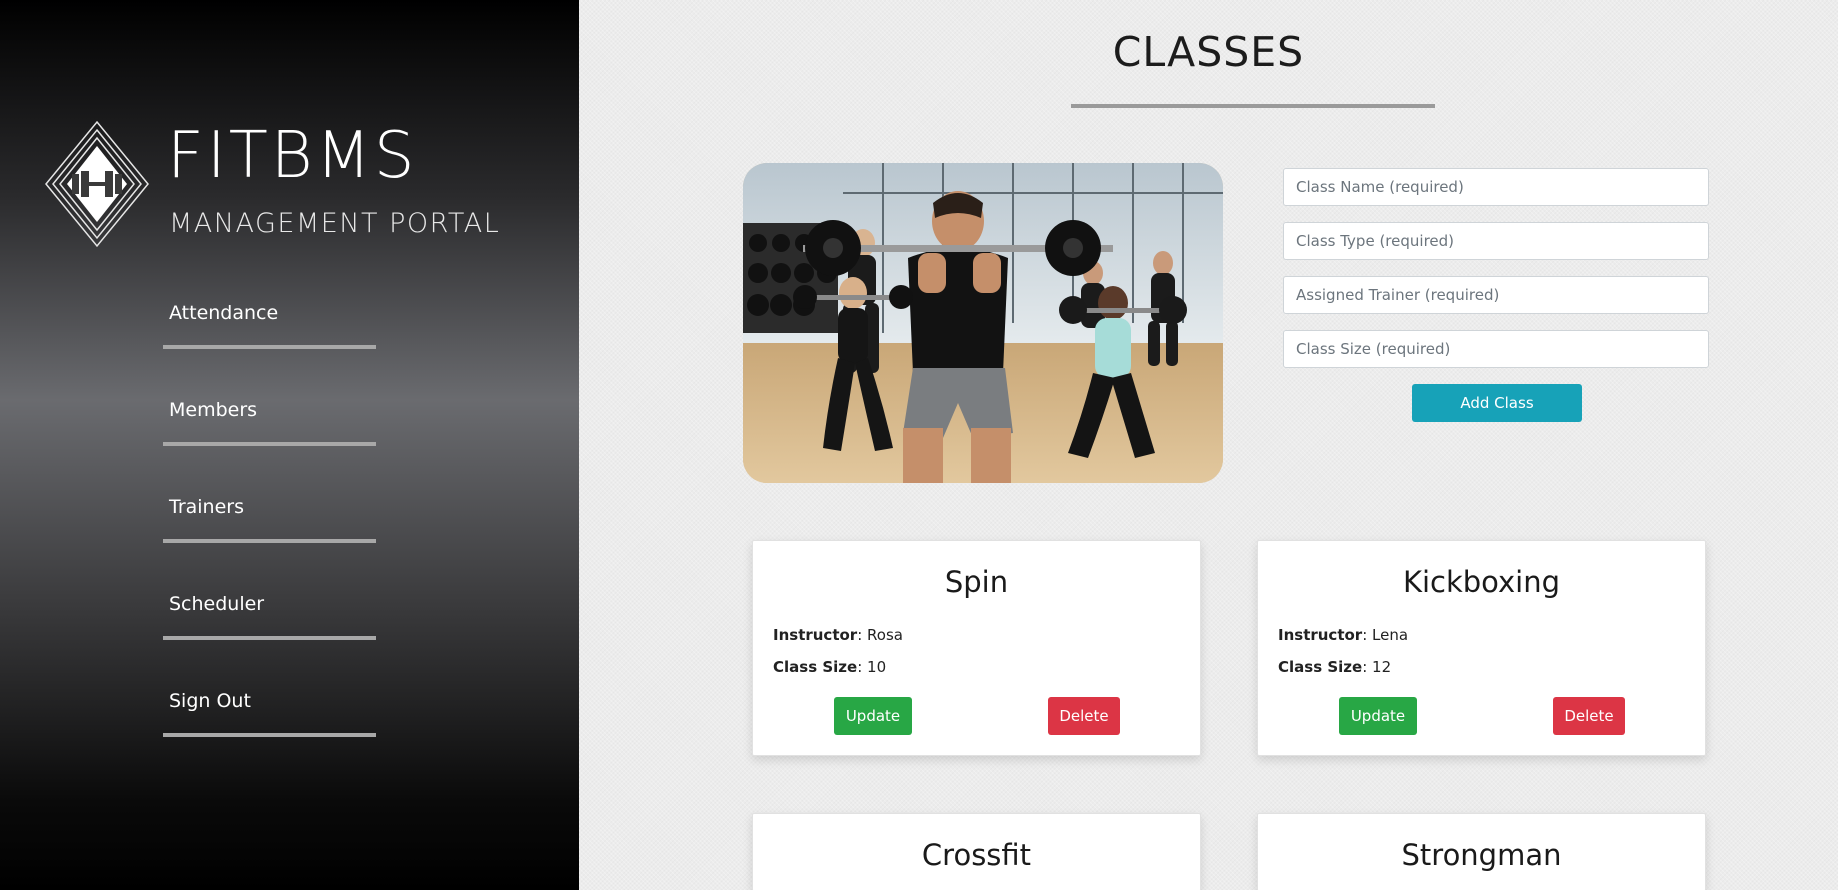 This screenshot has height=890, width=1838. Describe the element at coordinates (1496, 349) in the screenshot. I see `class-size-input` at that location.